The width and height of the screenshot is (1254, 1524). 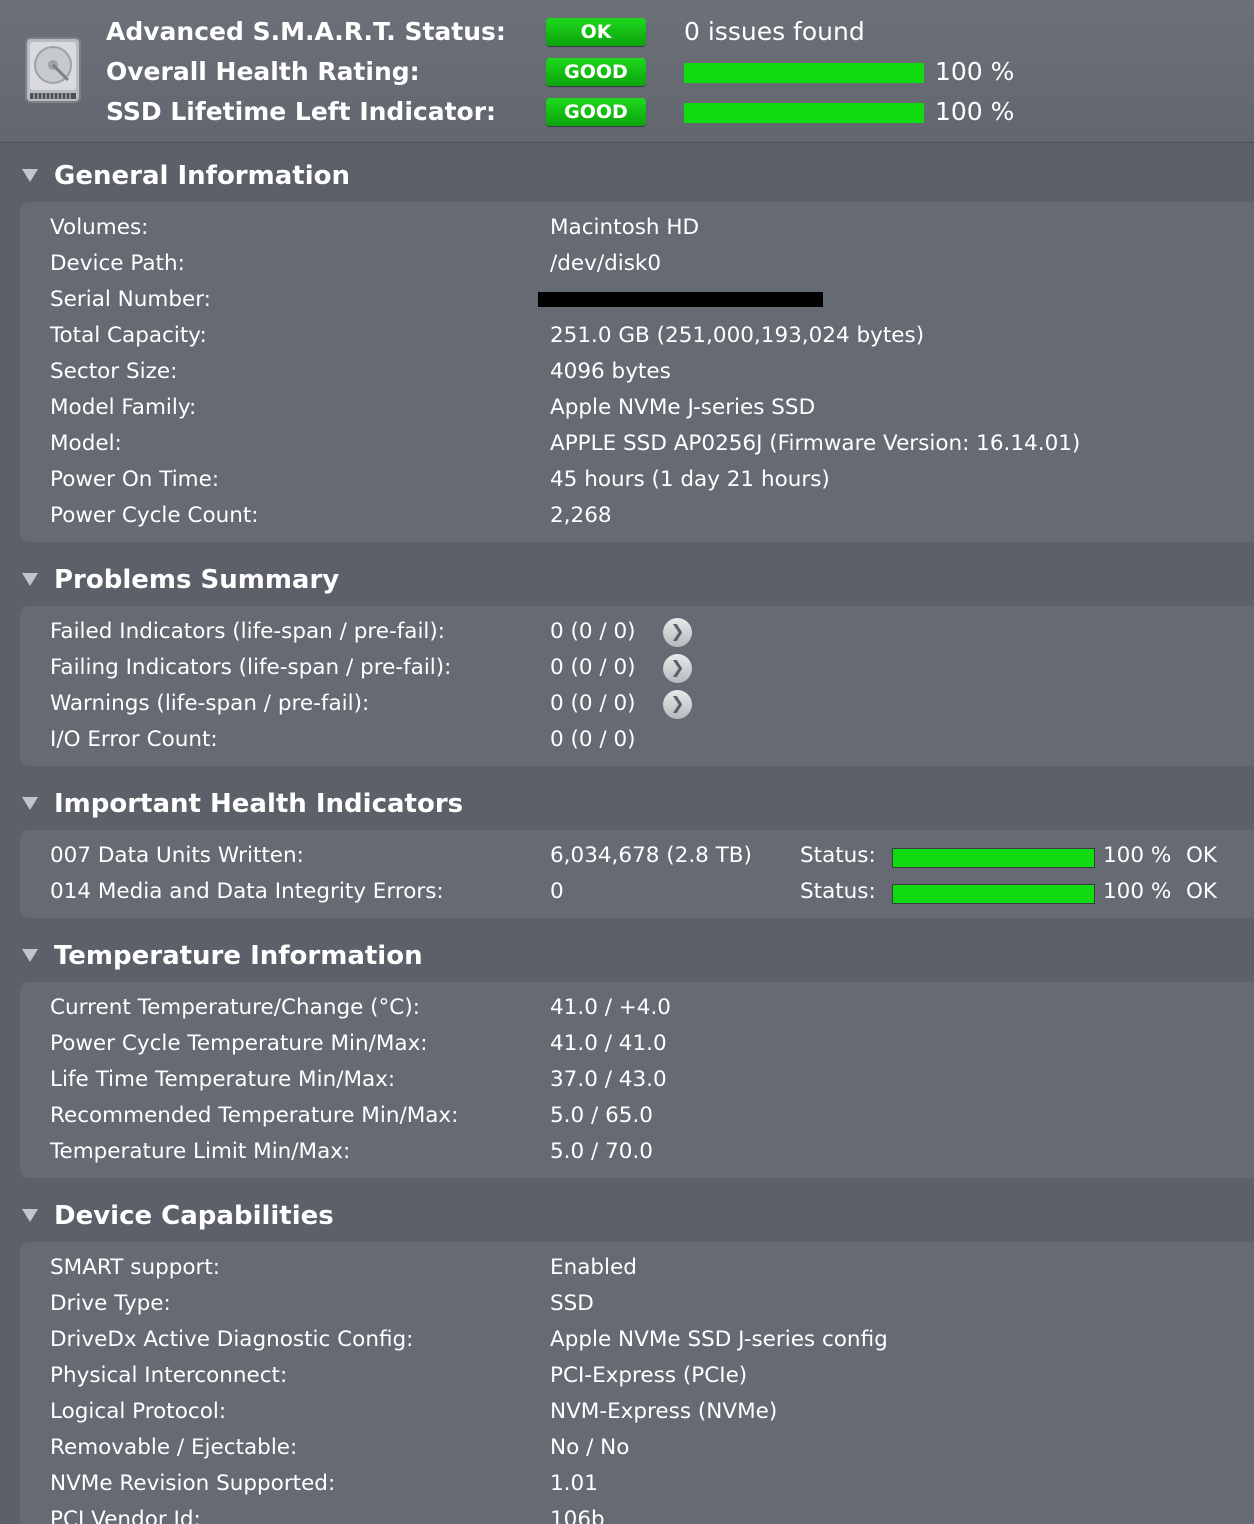 What do you see at coordinates (627, 176) in the screenshot?
I see `general-section-header: General Information` at bounding box center [627, 176].